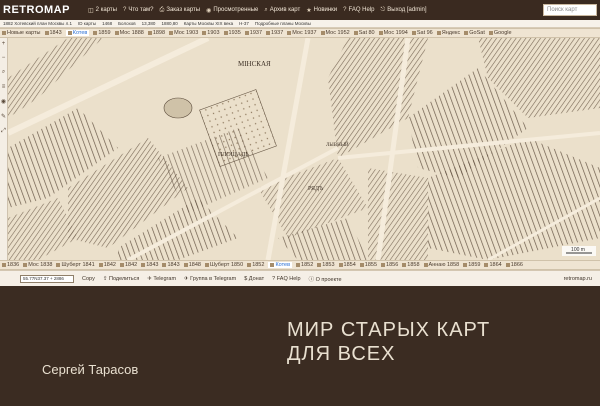 This screenshot has width=600, height=406. What do you see at coordinates (404, 10) in the screenshot?
I see `nav-logout: ⎋ Выход [admin]` at bounding box center [404, 10].